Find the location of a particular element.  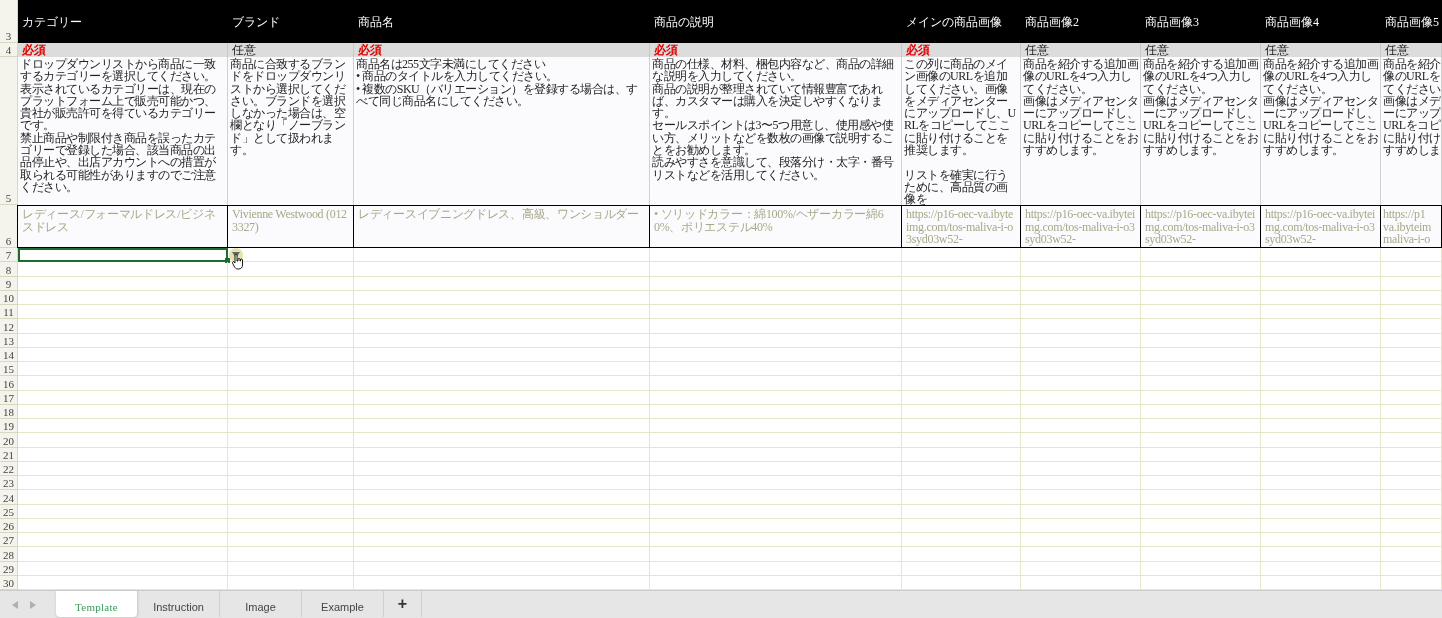

description-text: この列に商品のメイン画像のURLを追加してください。画像をメディアセンターにアップロードし、URLをコピーしてここに貼り付けることを推奨します。 is located at coordinates (960, 107).